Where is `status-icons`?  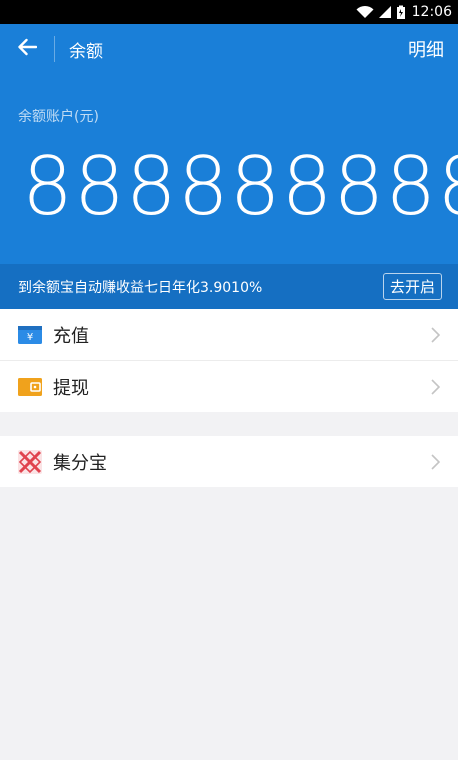 status-icons is located at coordinates (381, 12).